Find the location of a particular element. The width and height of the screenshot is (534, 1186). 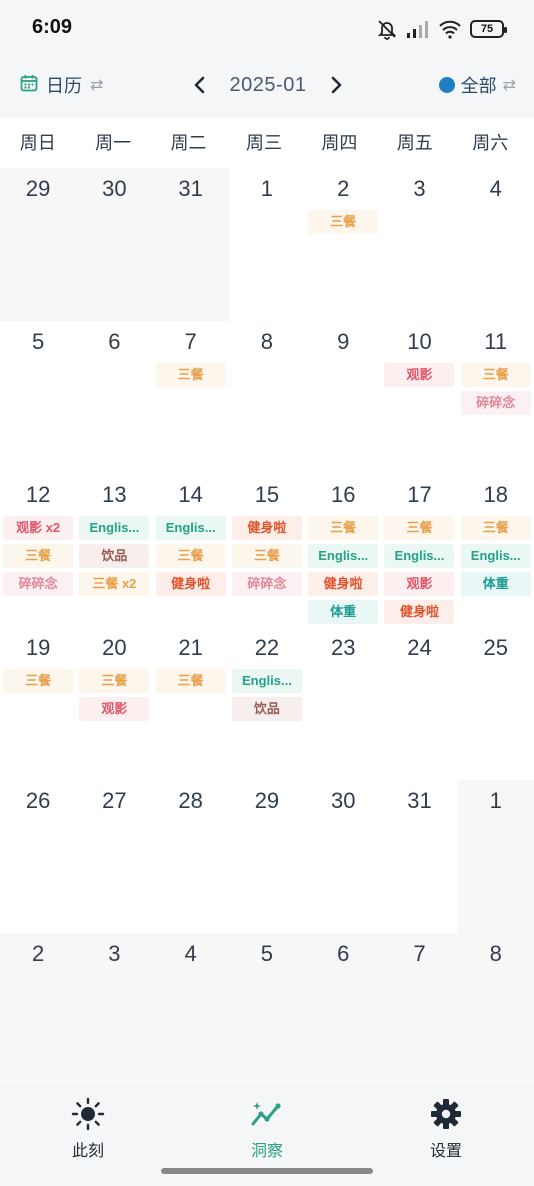

calendar-day: 16 三餐 Englis... 健身啦 体重 is located at coordinates (343, 550).